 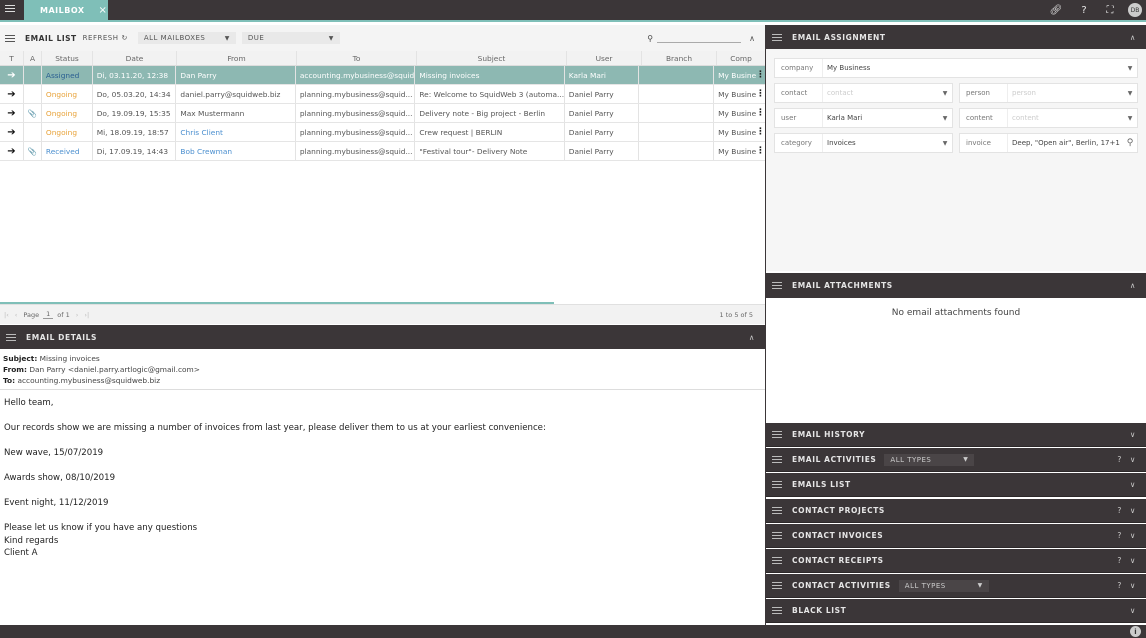 I want to click on date-cell: Do, 05.03.20, 14:34, so click(x=135, y=94).